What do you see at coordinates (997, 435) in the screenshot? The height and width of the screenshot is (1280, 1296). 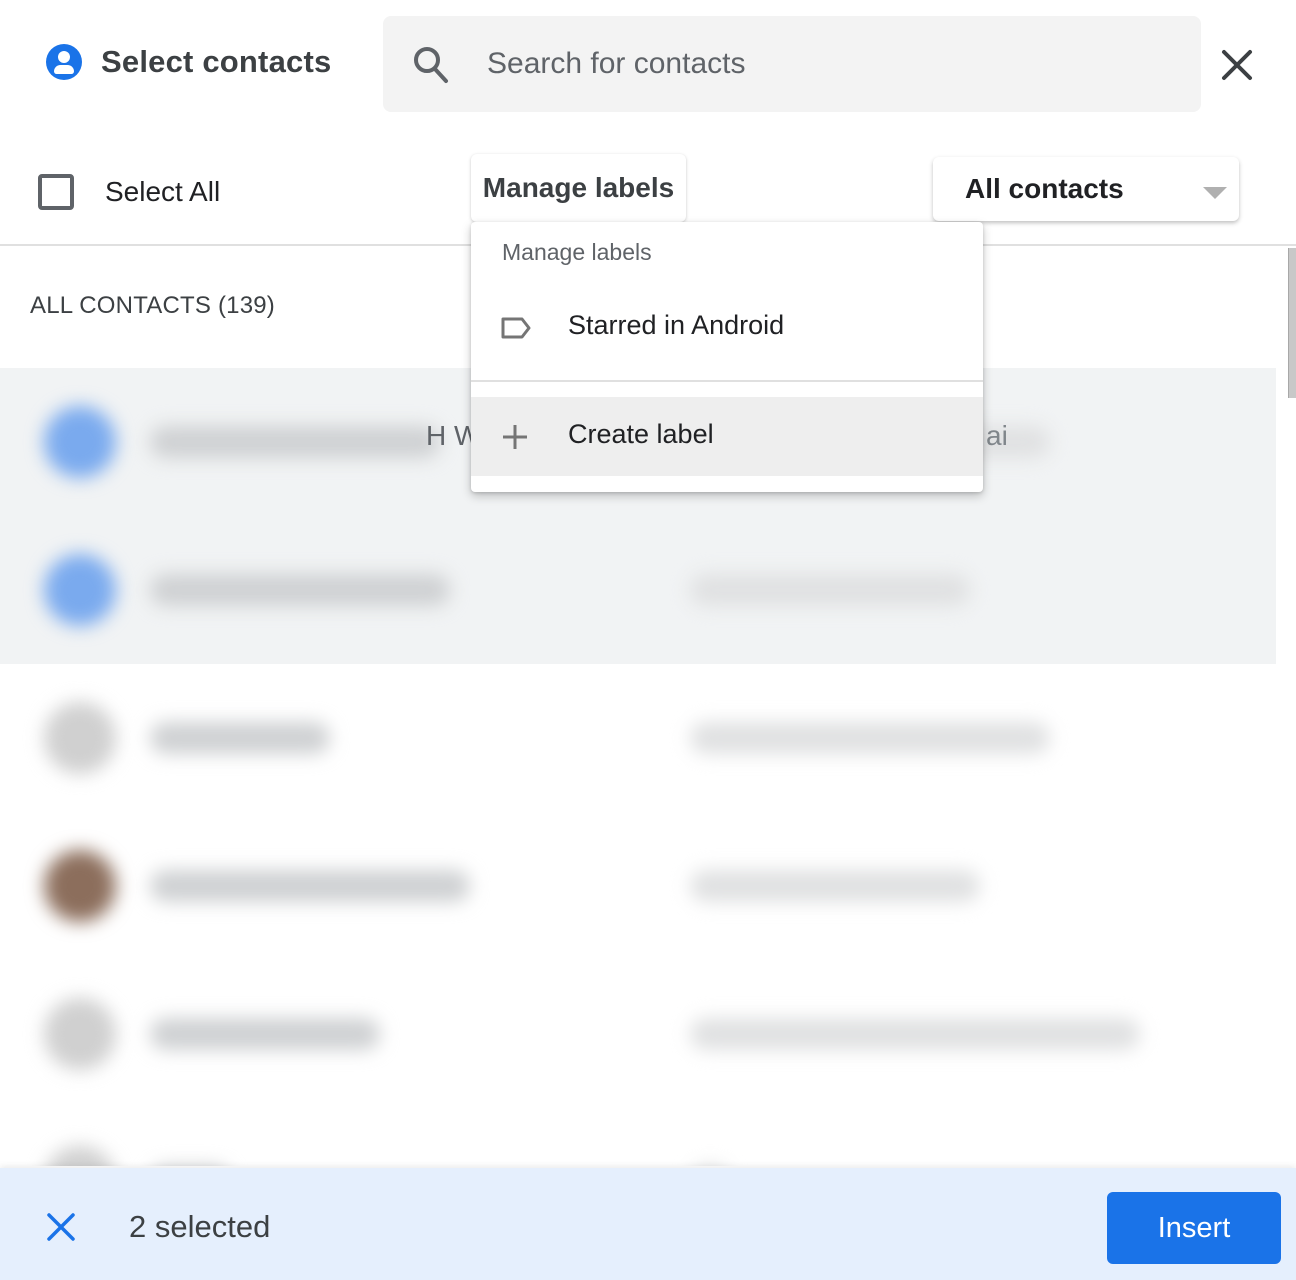 I see `obscured-email-fragment: ai` at bounding box center [997, 435].